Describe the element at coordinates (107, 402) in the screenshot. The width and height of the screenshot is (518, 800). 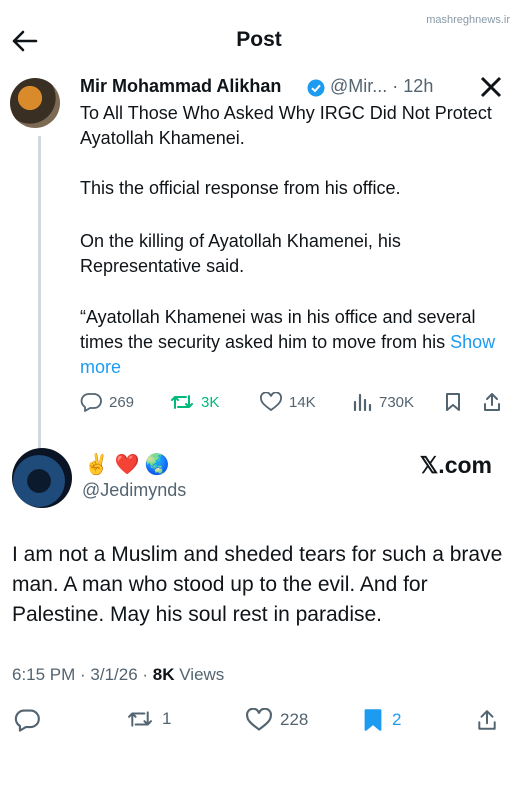
I see `reply-button: 269` at that location.